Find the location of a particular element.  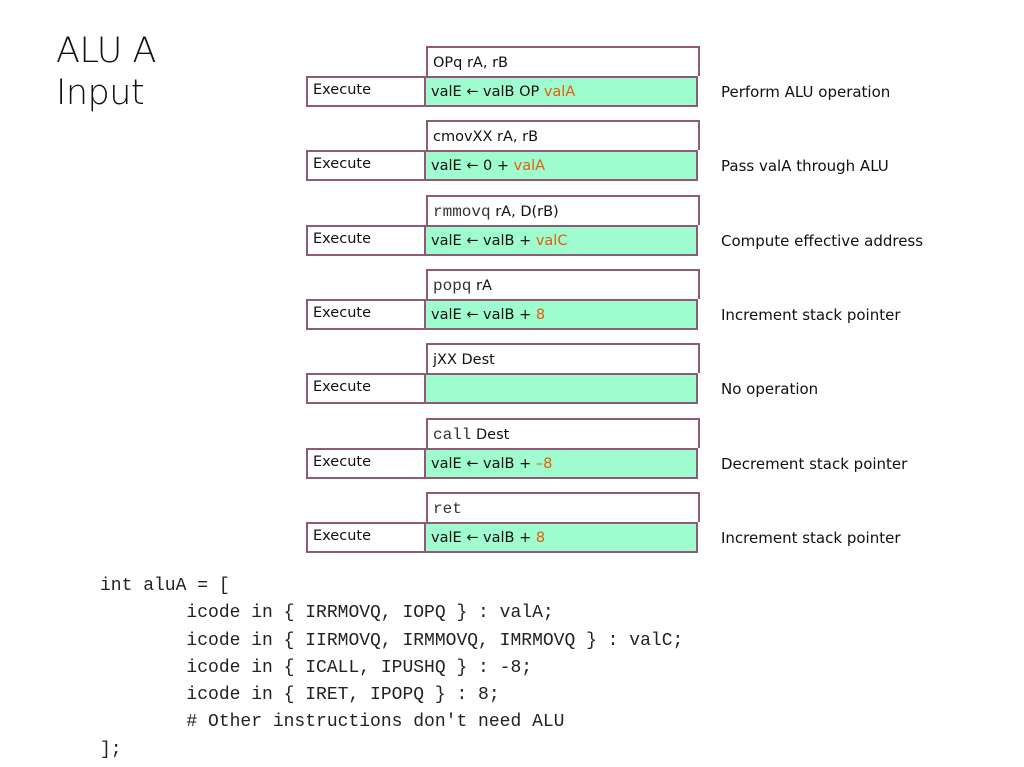

instruction-operands: rA is located at coordinates (481, 286).